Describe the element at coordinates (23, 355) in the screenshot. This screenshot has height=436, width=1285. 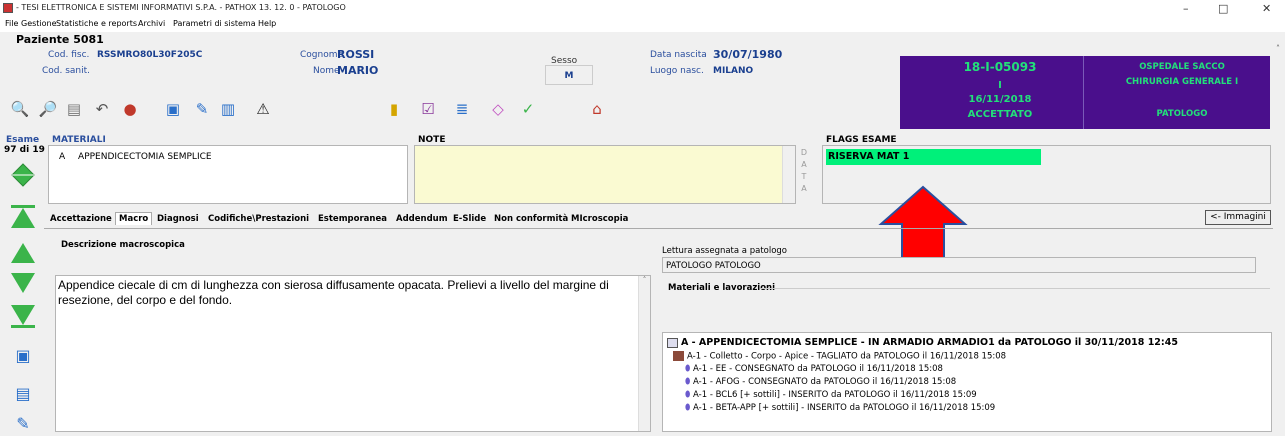
I see `new-record-icon: ▣` at that location.